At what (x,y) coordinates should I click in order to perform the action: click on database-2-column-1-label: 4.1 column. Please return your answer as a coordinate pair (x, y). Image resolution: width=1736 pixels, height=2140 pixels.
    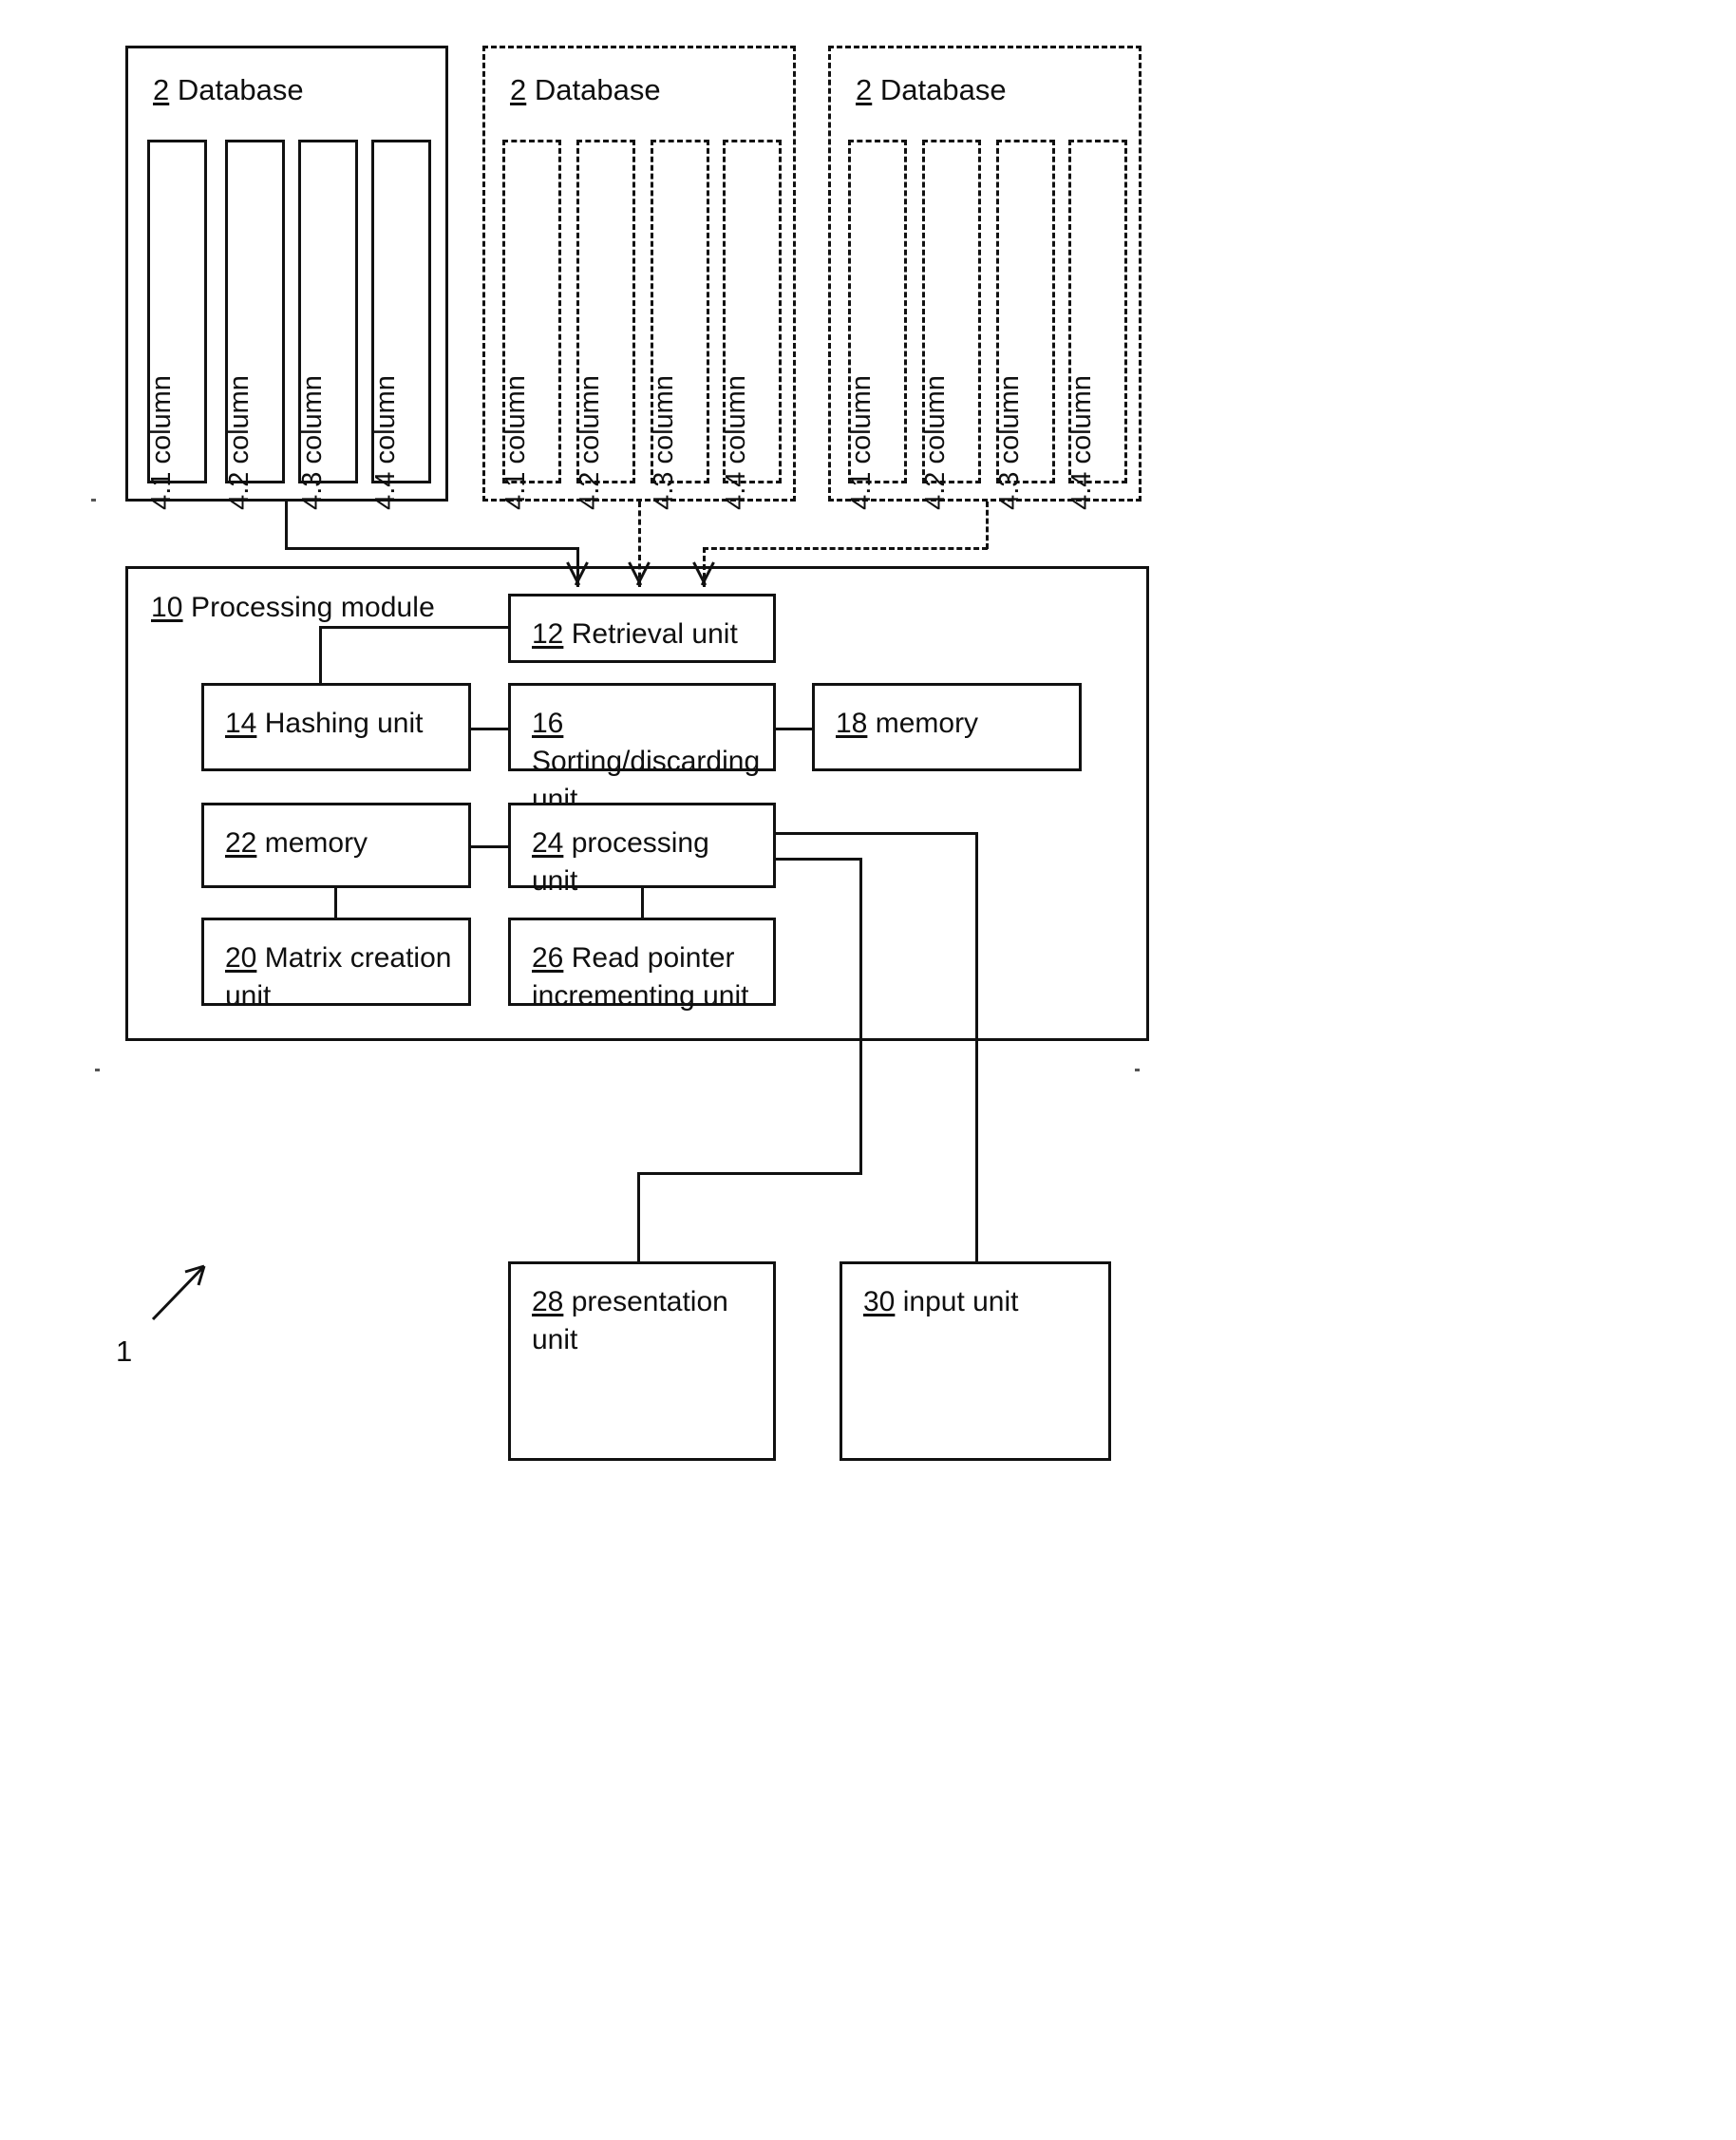
    Looking at the image, I should click on (515, 442).